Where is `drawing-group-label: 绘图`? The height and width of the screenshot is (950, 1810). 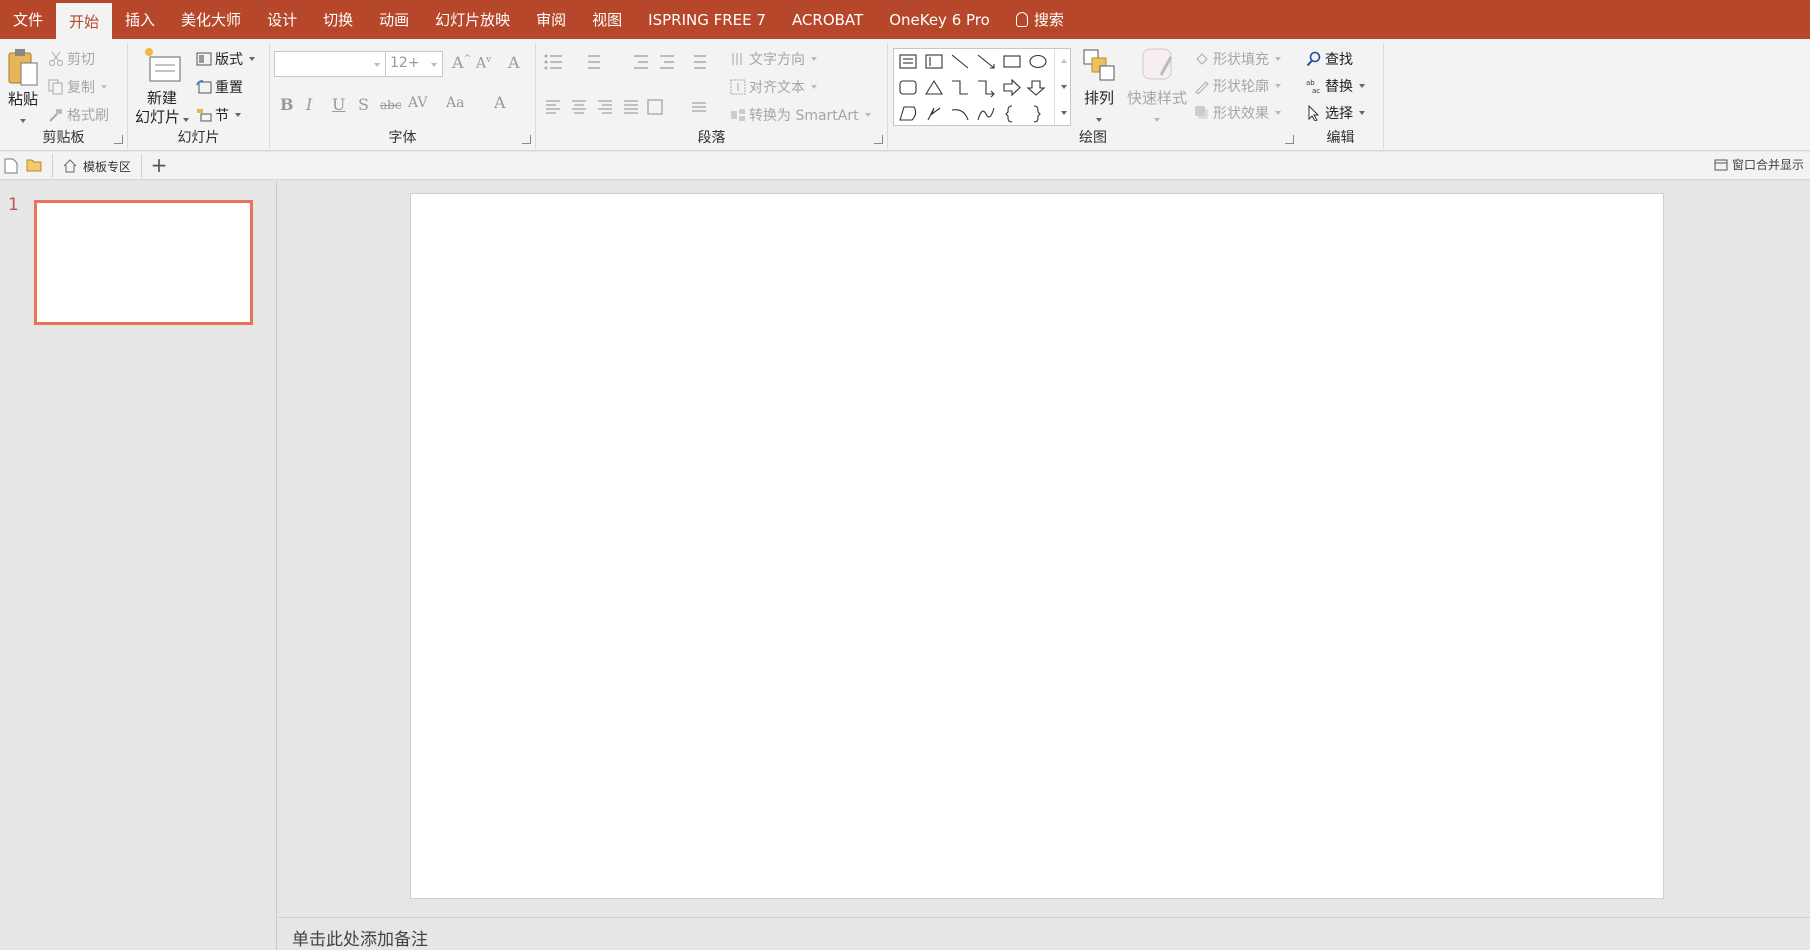
drawing-group-label: 绘图 is located at coordinates (1093, 138).